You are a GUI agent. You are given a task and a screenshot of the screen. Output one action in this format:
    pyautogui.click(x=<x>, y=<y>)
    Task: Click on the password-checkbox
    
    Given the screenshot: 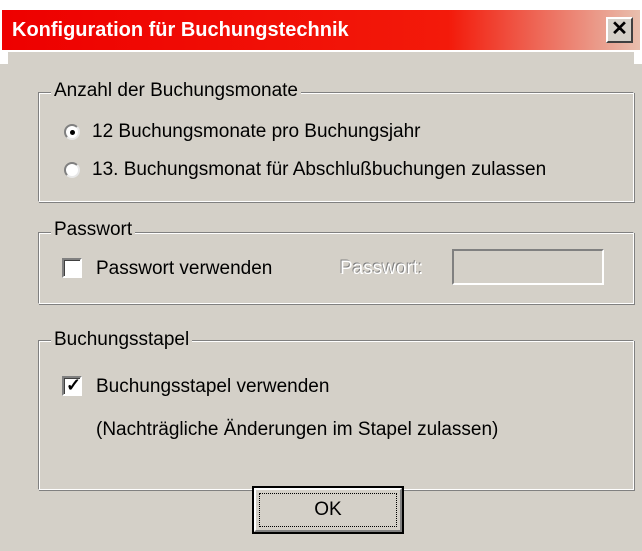 What is the action you would take?
    pyautogui.click(x=72, y=268)
    